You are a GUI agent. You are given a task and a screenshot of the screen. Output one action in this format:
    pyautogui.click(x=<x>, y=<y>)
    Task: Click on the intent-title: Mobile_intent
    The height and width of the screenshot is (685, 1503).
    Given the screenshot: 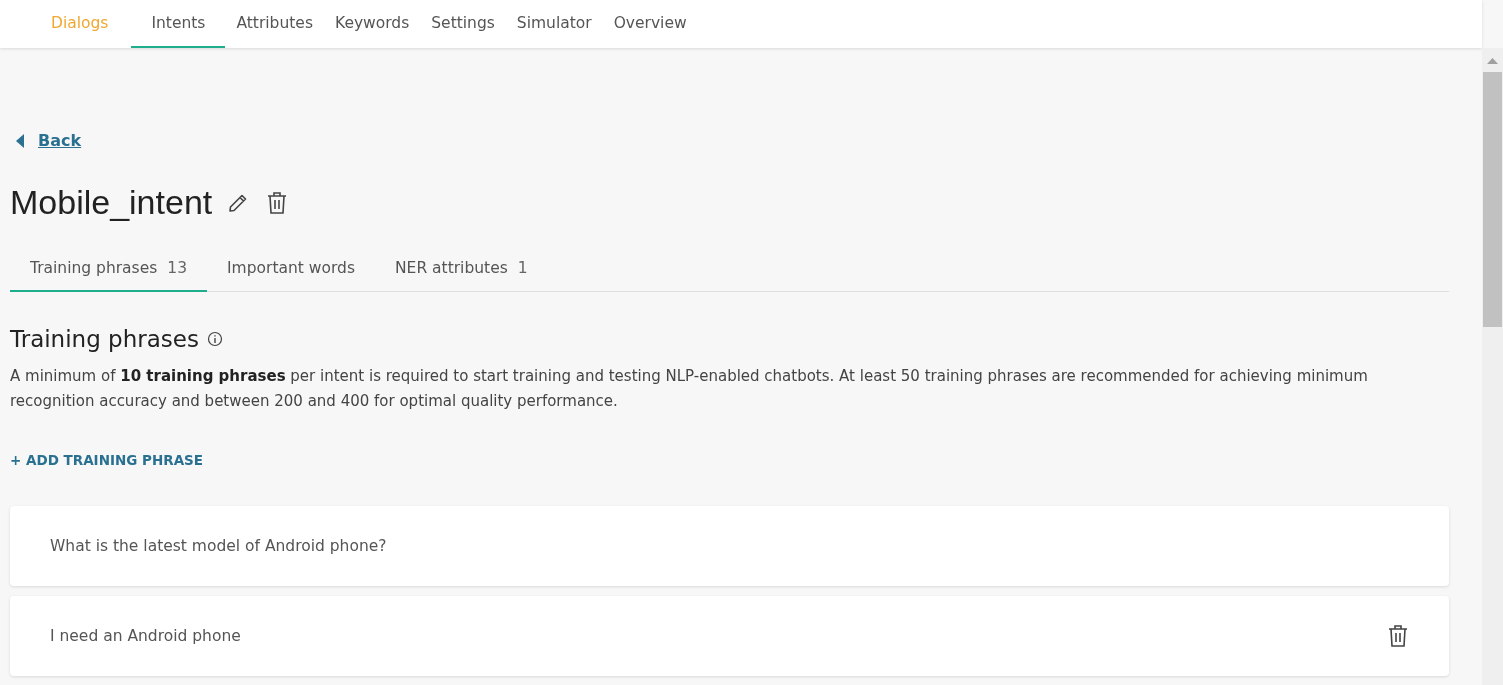 What is the action you would take?
    pyautogui.click(x=111, y=202)
    